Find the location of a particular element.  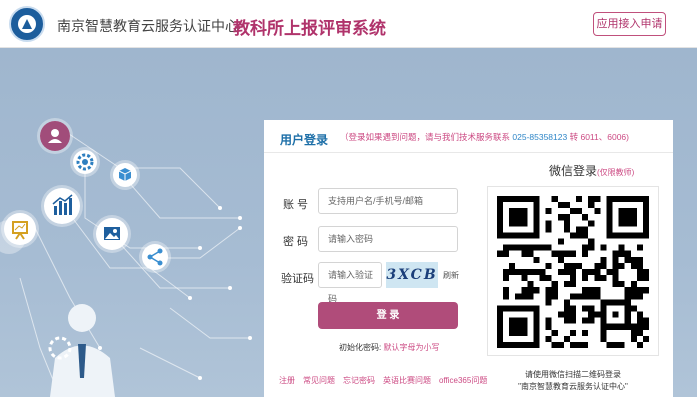

gear-icon is located at coordinates (85, 162).